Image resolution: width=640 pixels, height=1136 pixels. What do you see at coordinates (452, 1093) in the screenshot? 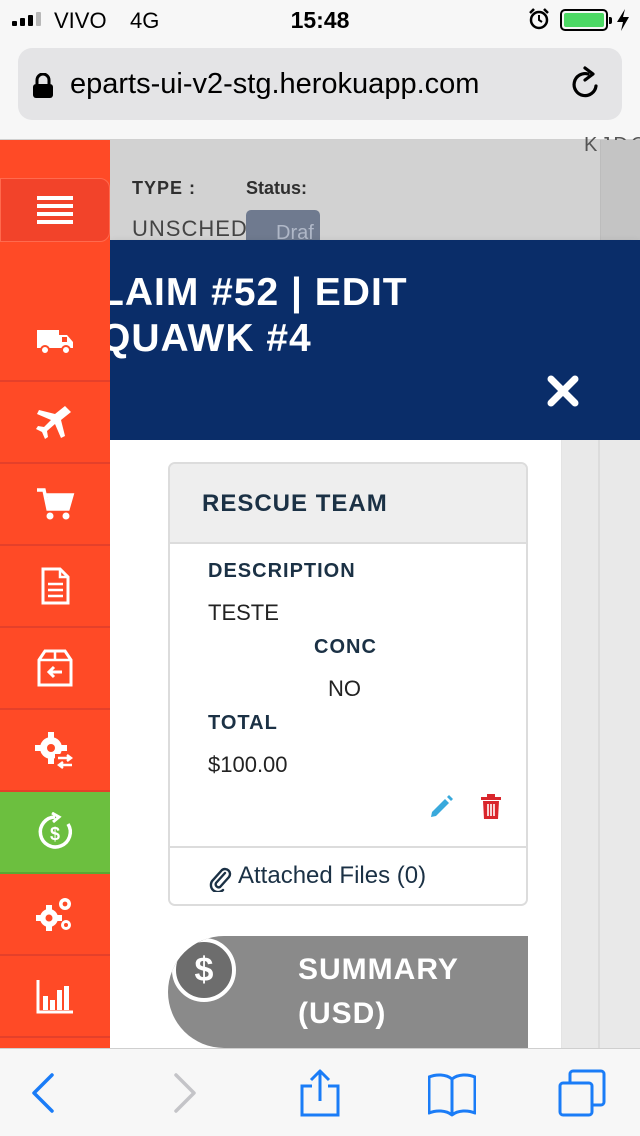
I see `bookmarks-icon` at bounding box center [452, 1093].